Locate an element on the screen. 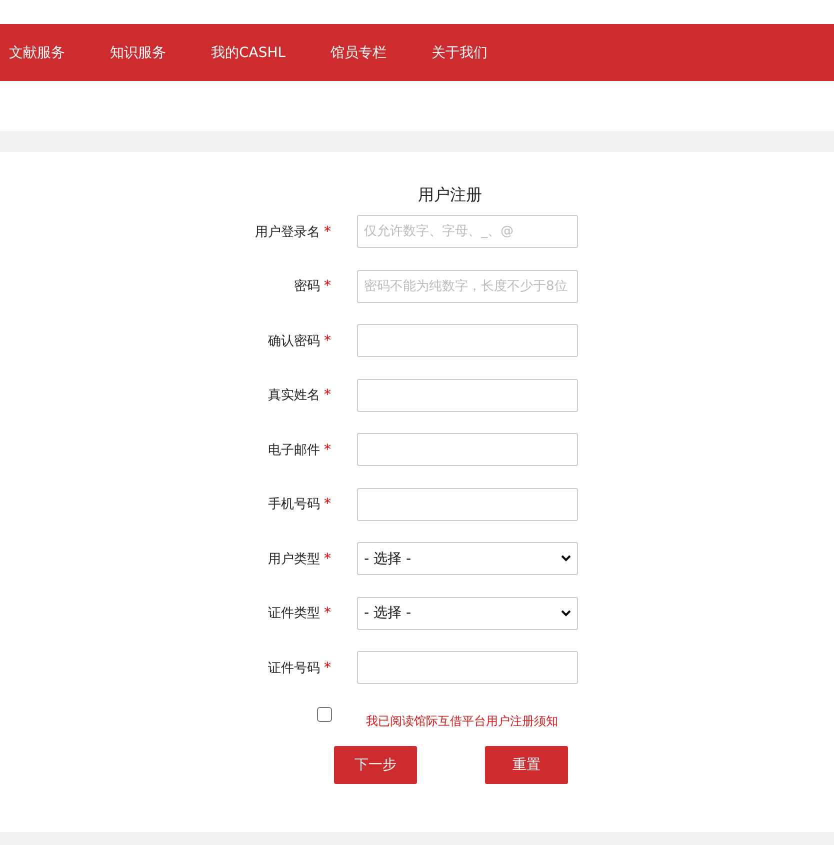 The image size is (834, 845). input-field: 仅允许数字、字母、_、@ is located at coordinates (467, 231).